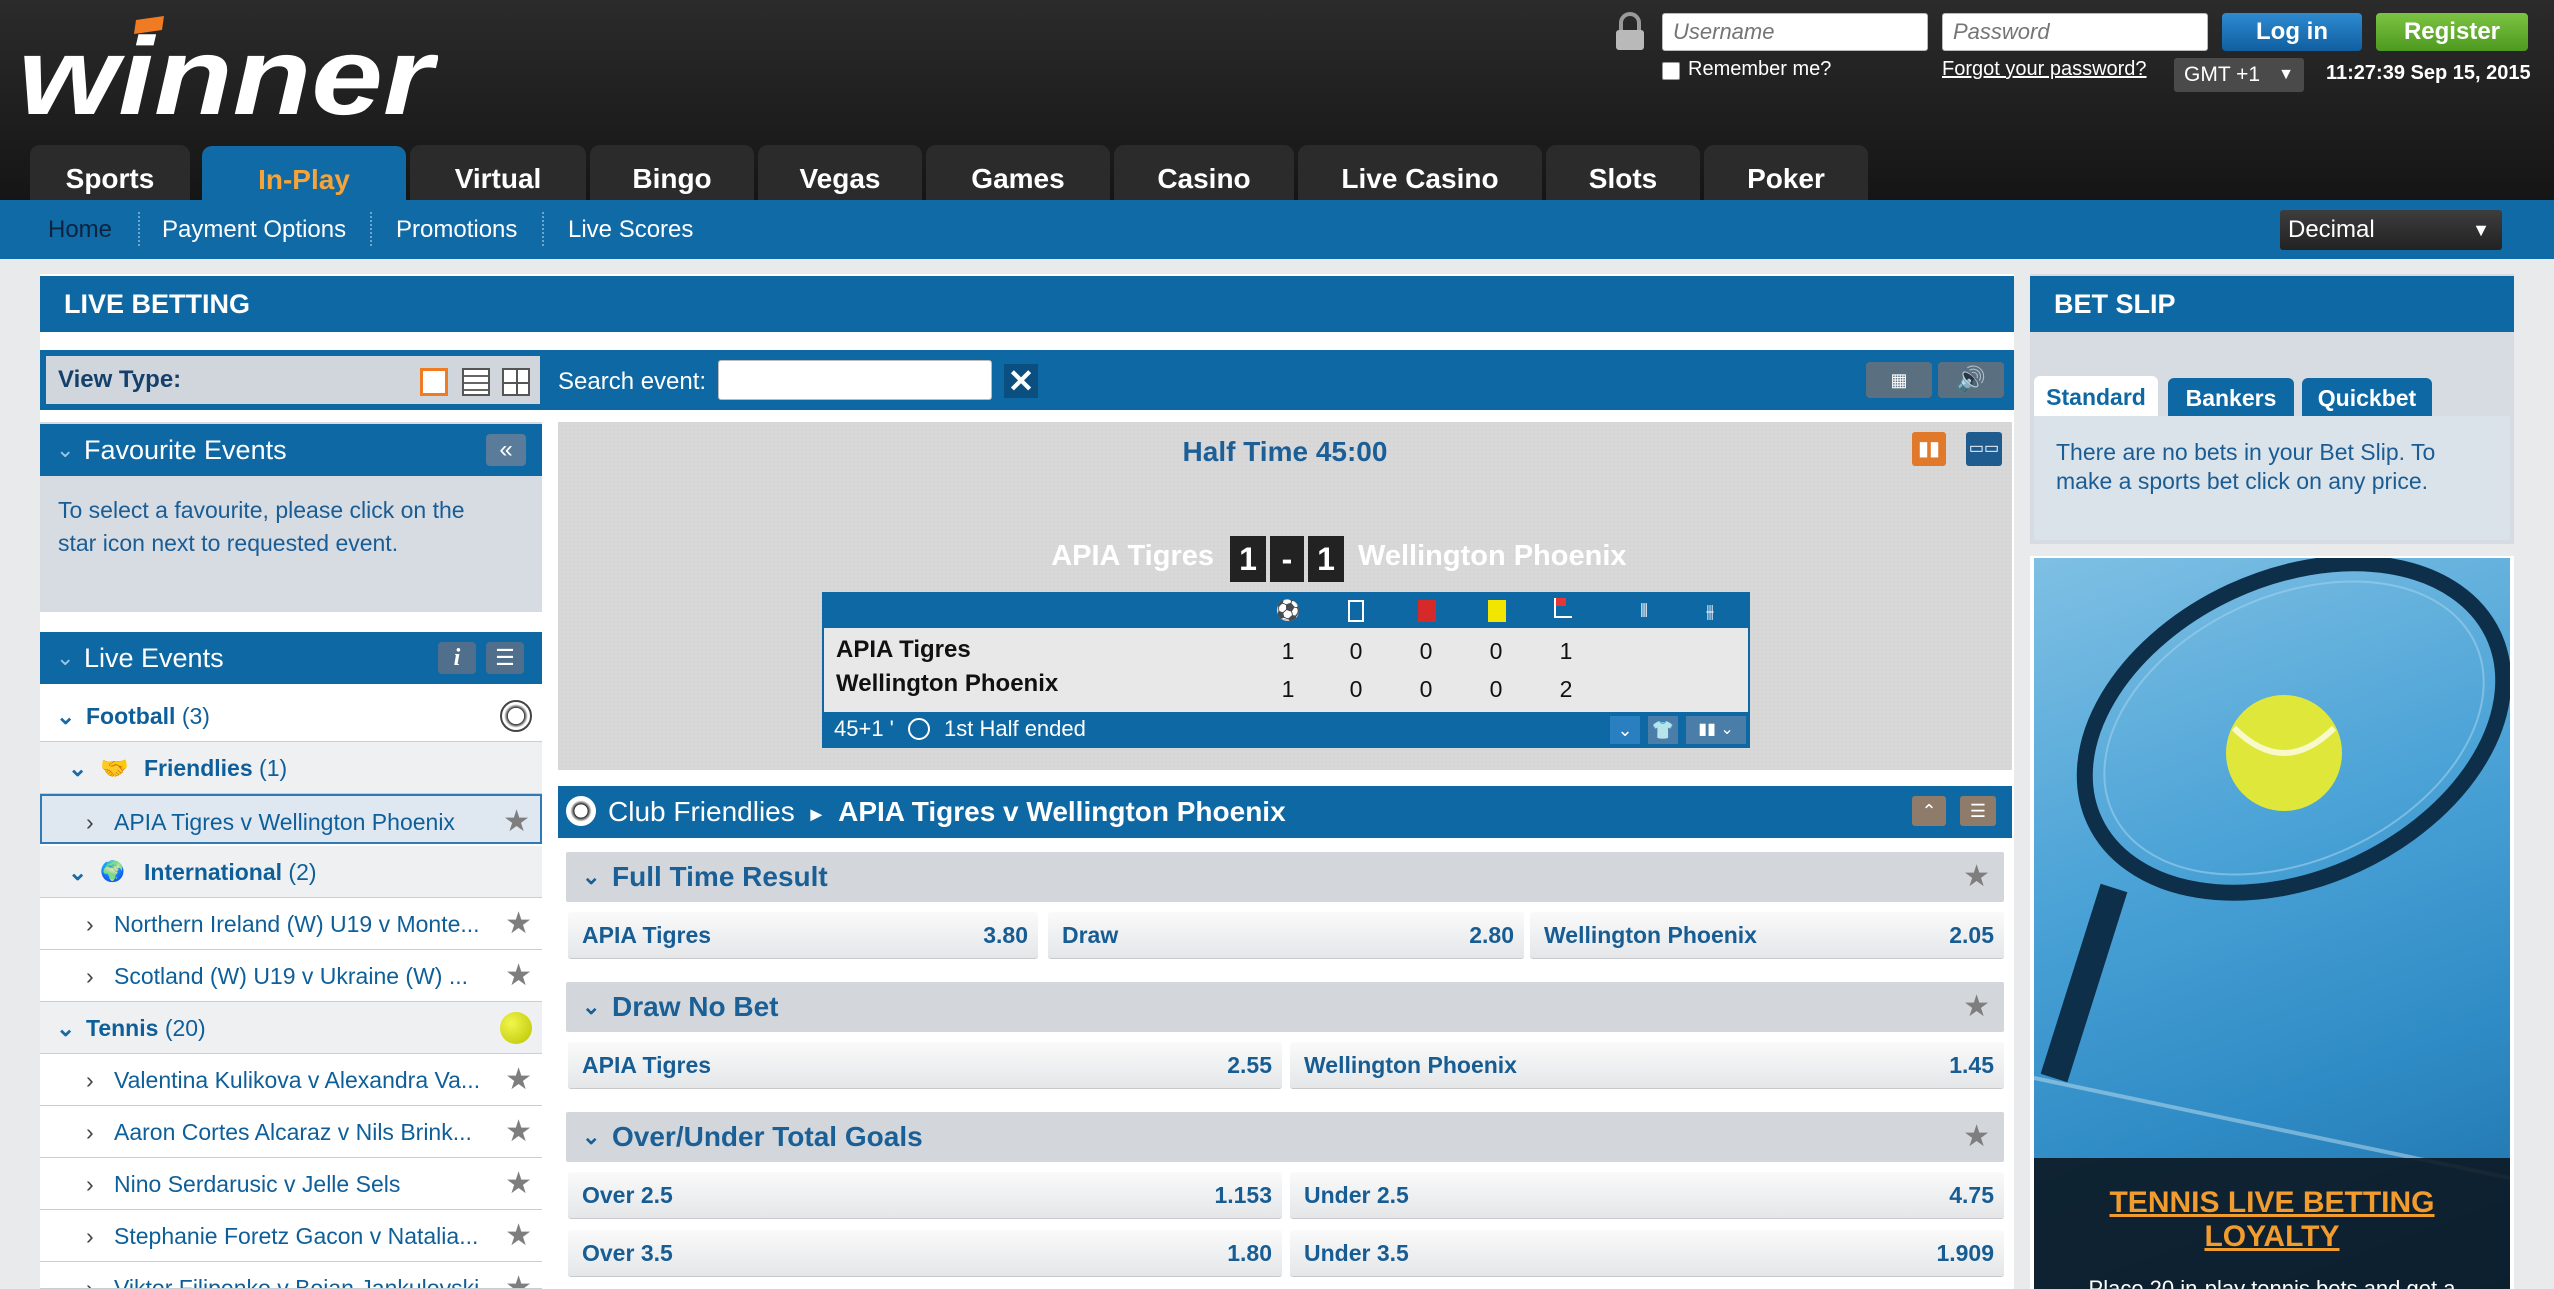  I want to click on tab-games: Games, so click(1018, 172).